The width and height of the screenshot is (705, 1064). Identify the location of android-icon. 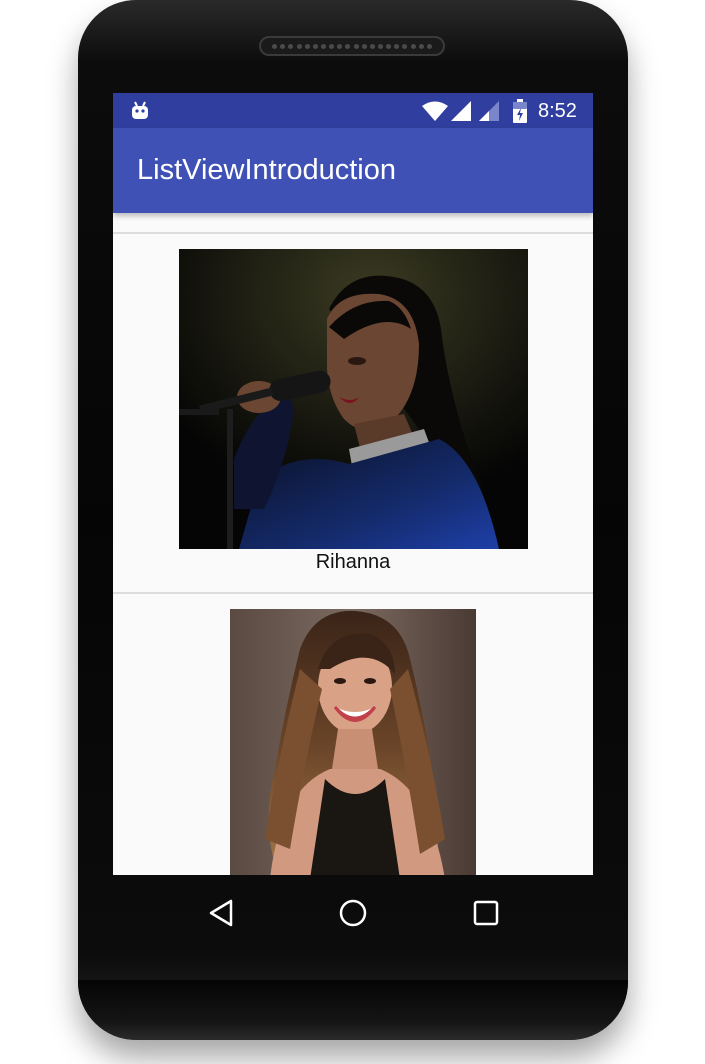
(140, 110).